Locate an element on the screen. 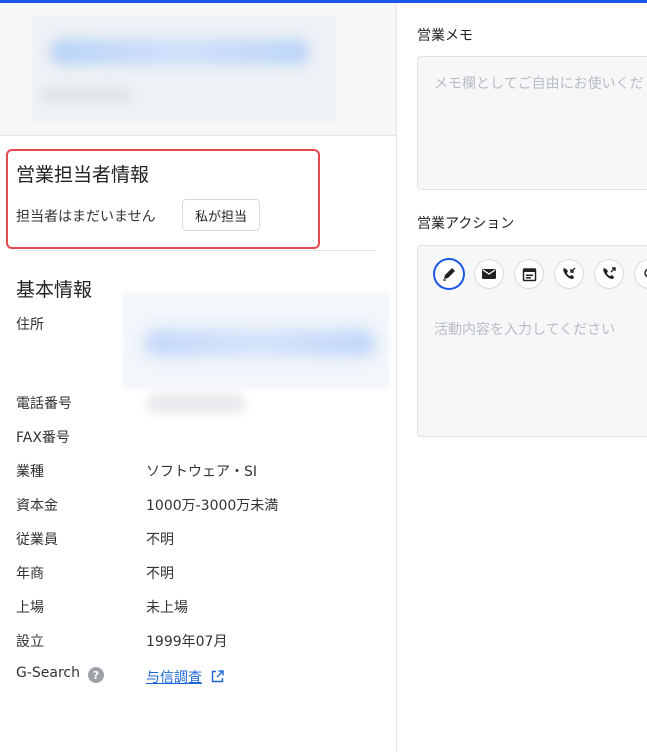 This screenshot has height=752, width=647. capital-label: 資本金 is located at coordinates (37, 506).